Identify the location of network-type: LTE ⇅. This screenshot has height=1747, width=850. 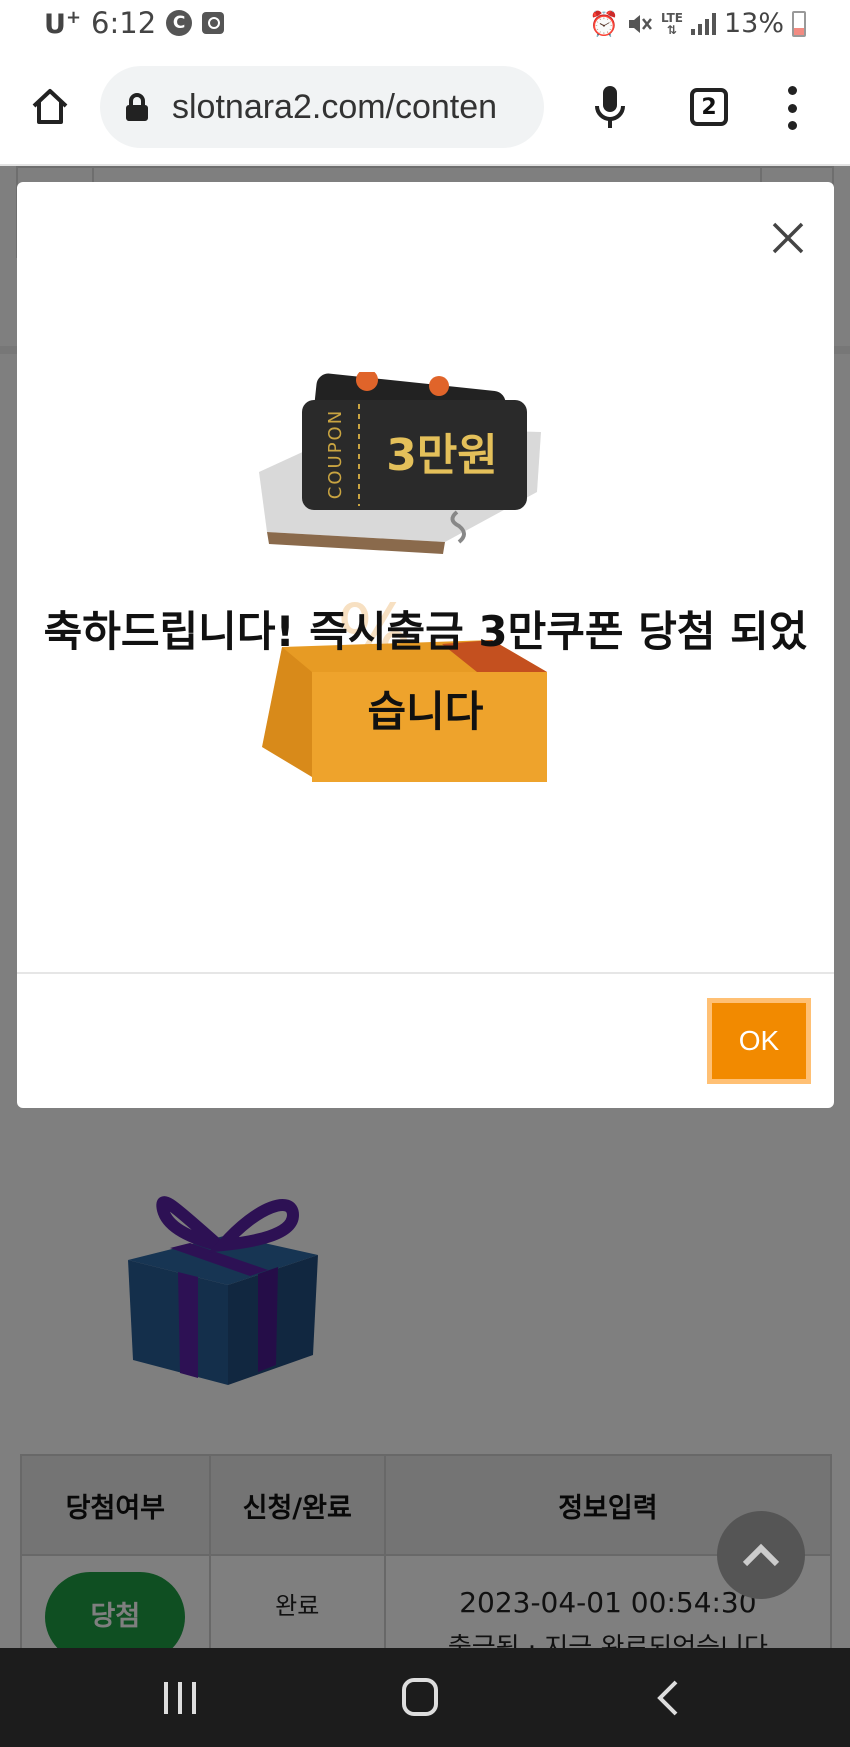
(671, 23).